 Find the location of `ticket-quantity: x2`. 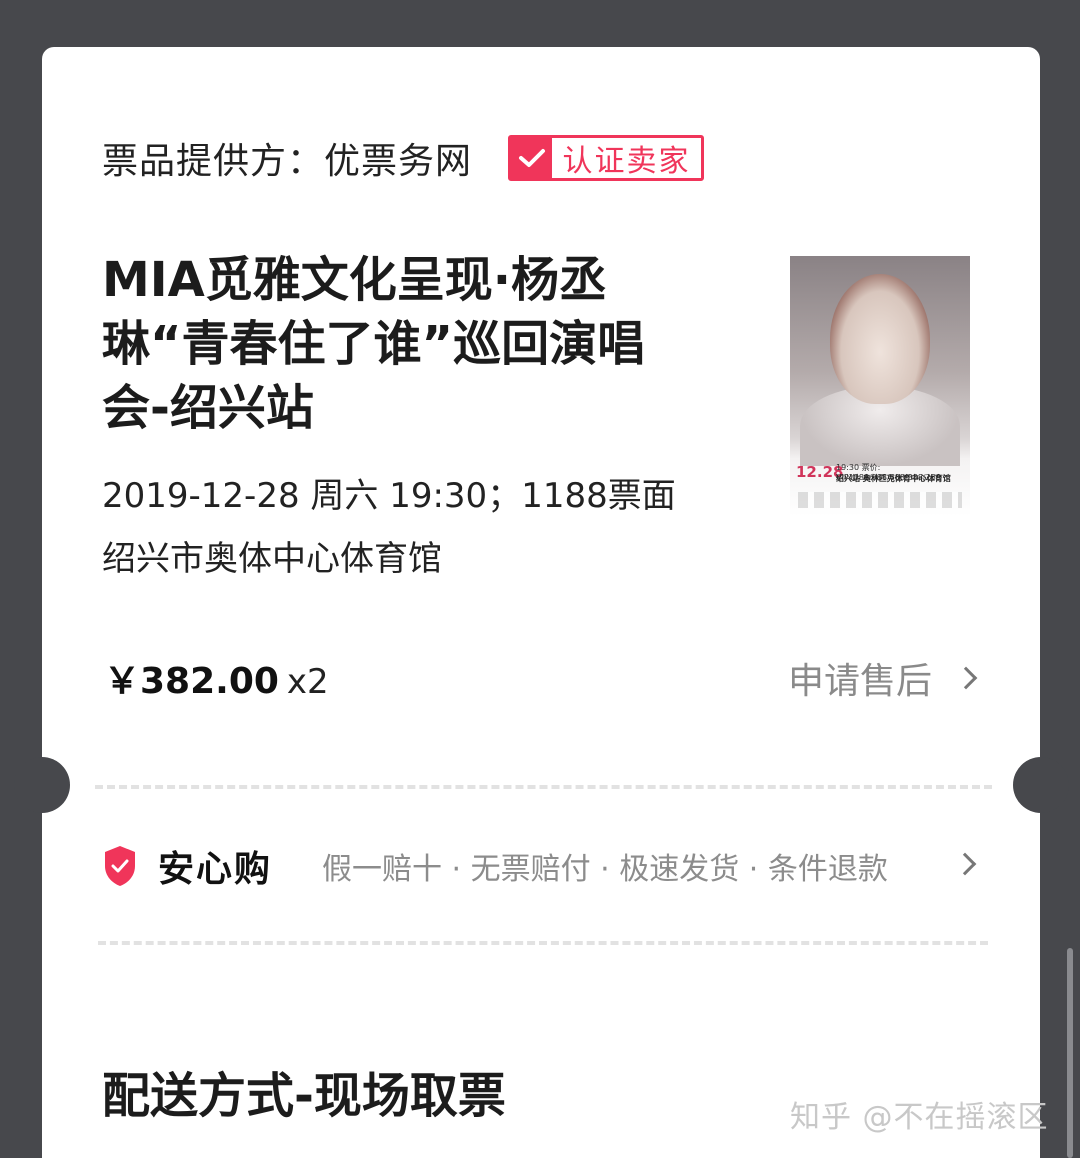

ticket-quantity: x2 is located at coordinates (307, 682).